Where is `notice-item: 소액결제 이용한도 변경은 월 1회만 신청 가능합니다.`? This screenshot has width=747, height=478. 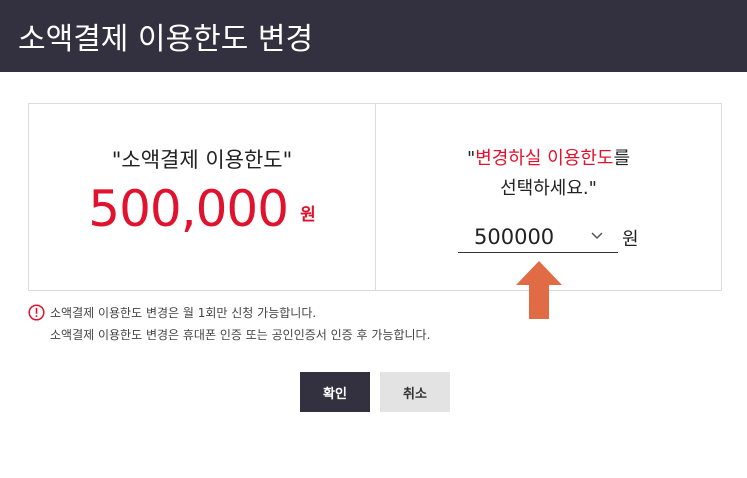
notice-item: 소액결제 이용한도 변경은 월 1회만 신청 가능합니다. is located at coordinates (229, 313).